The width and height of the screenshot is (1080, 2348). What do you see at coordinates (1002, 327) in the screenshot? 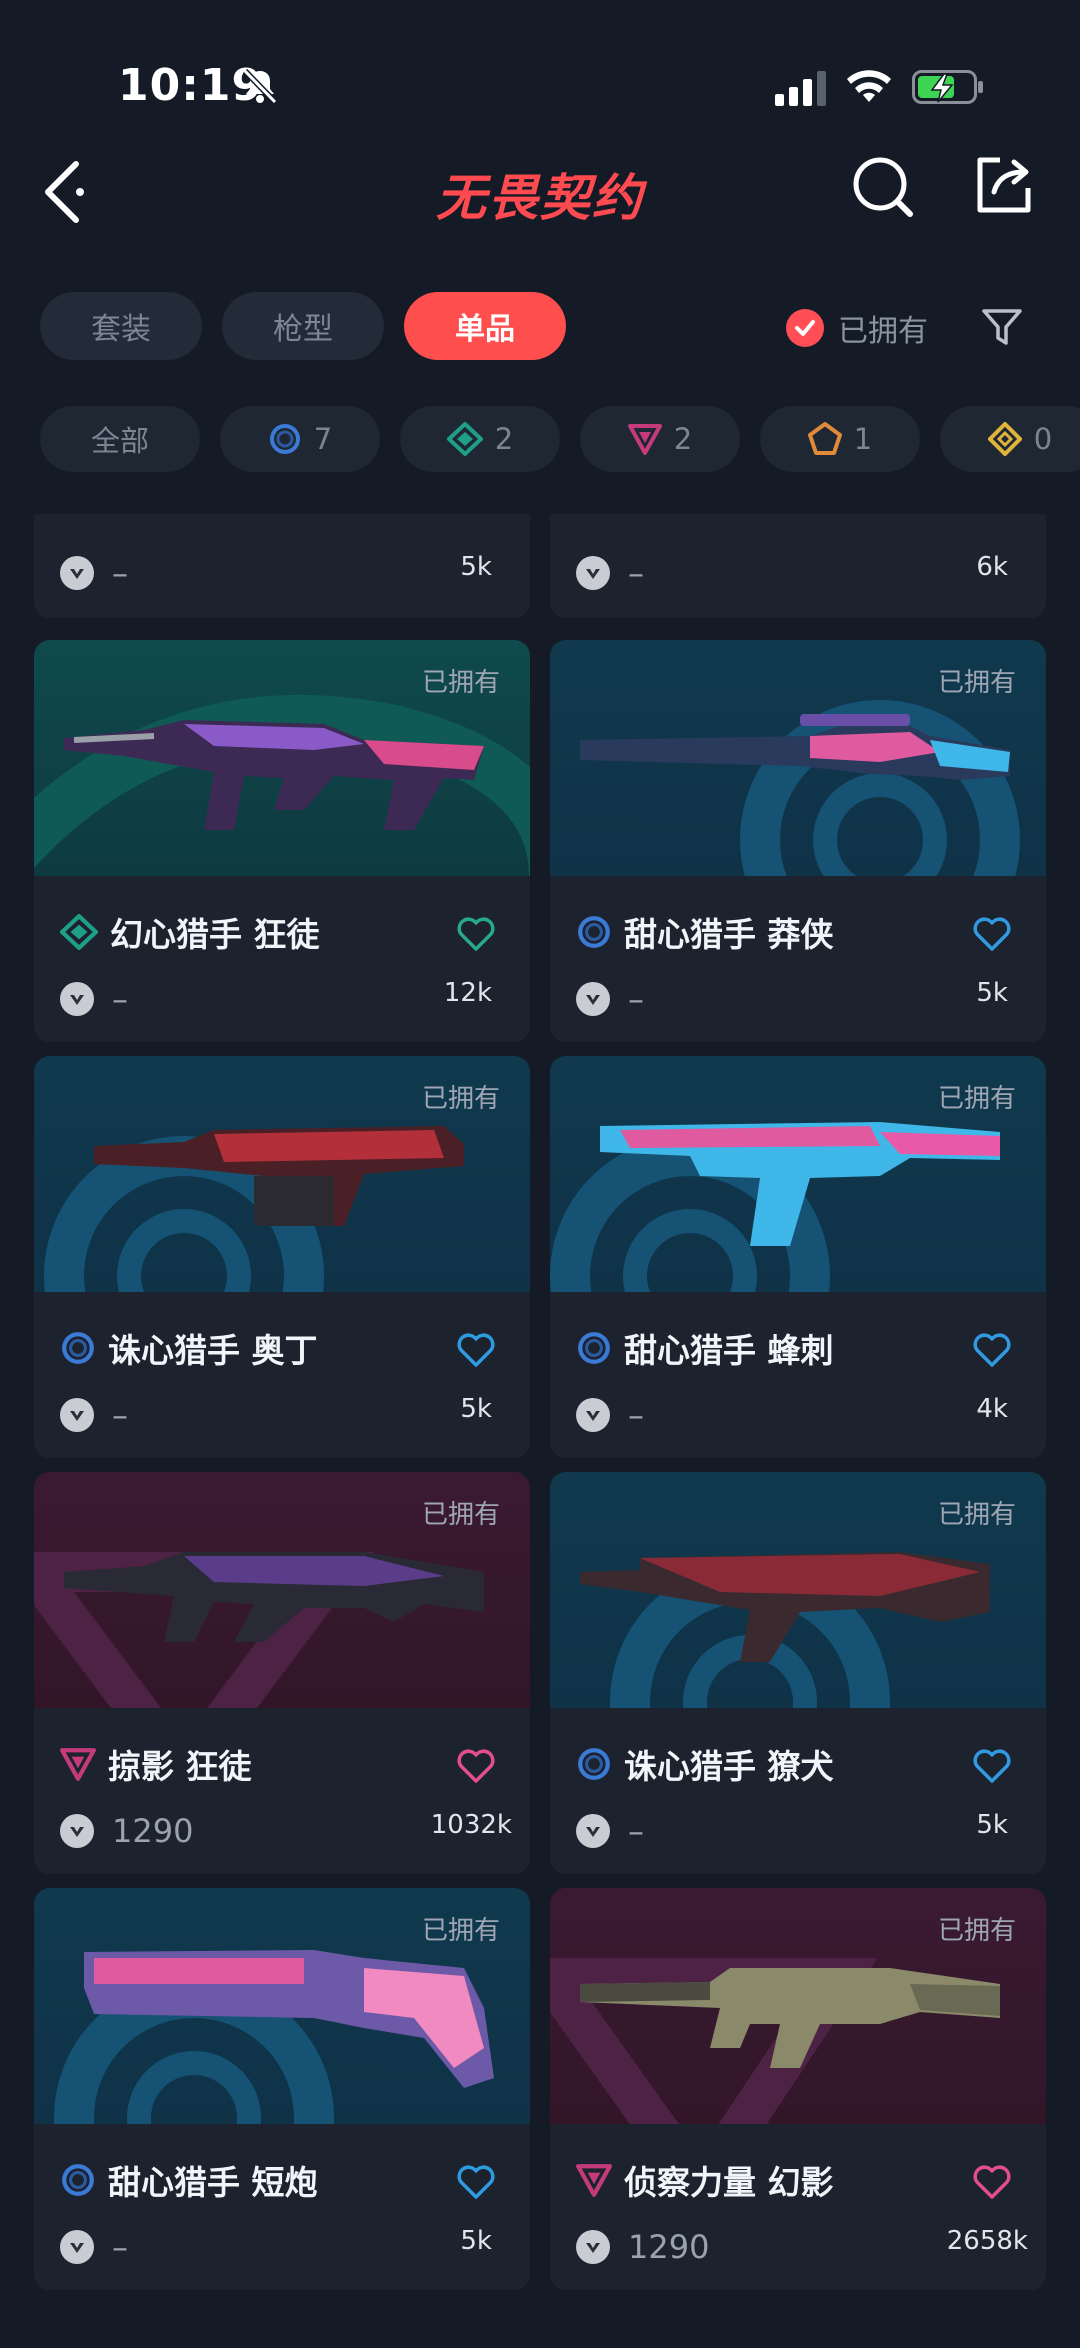
I see `filter-icon` at bounding box center [1002, 327].